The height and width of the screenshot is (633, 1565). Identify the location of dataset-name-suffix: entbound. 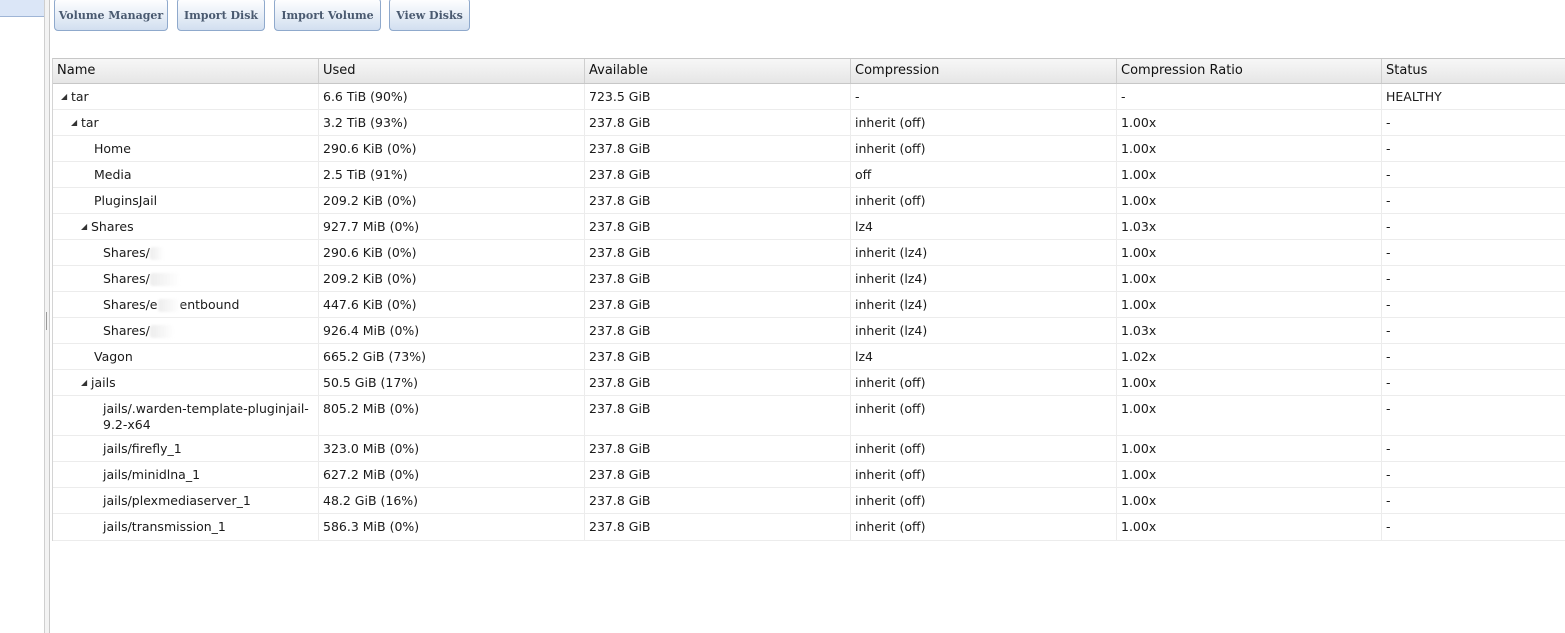
(209, 304).